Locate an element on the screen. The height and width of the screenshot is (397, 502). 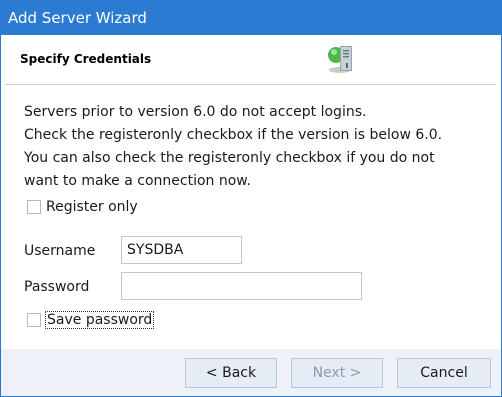
next-button: Next > is located at coordinates (337, 373).